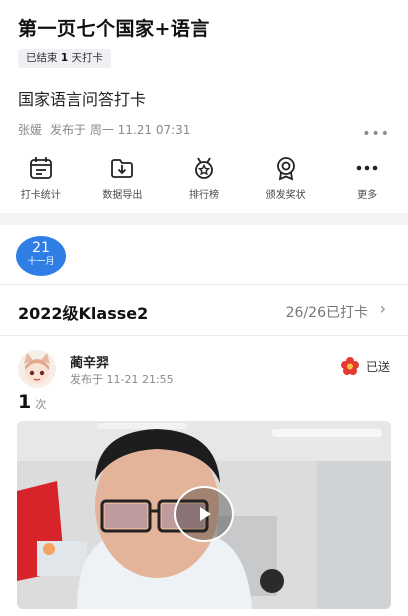  What do you see at coordinates (41, 262) in the screenshot?
I see `date-month: 十一月` at bounding box center [41, 262].